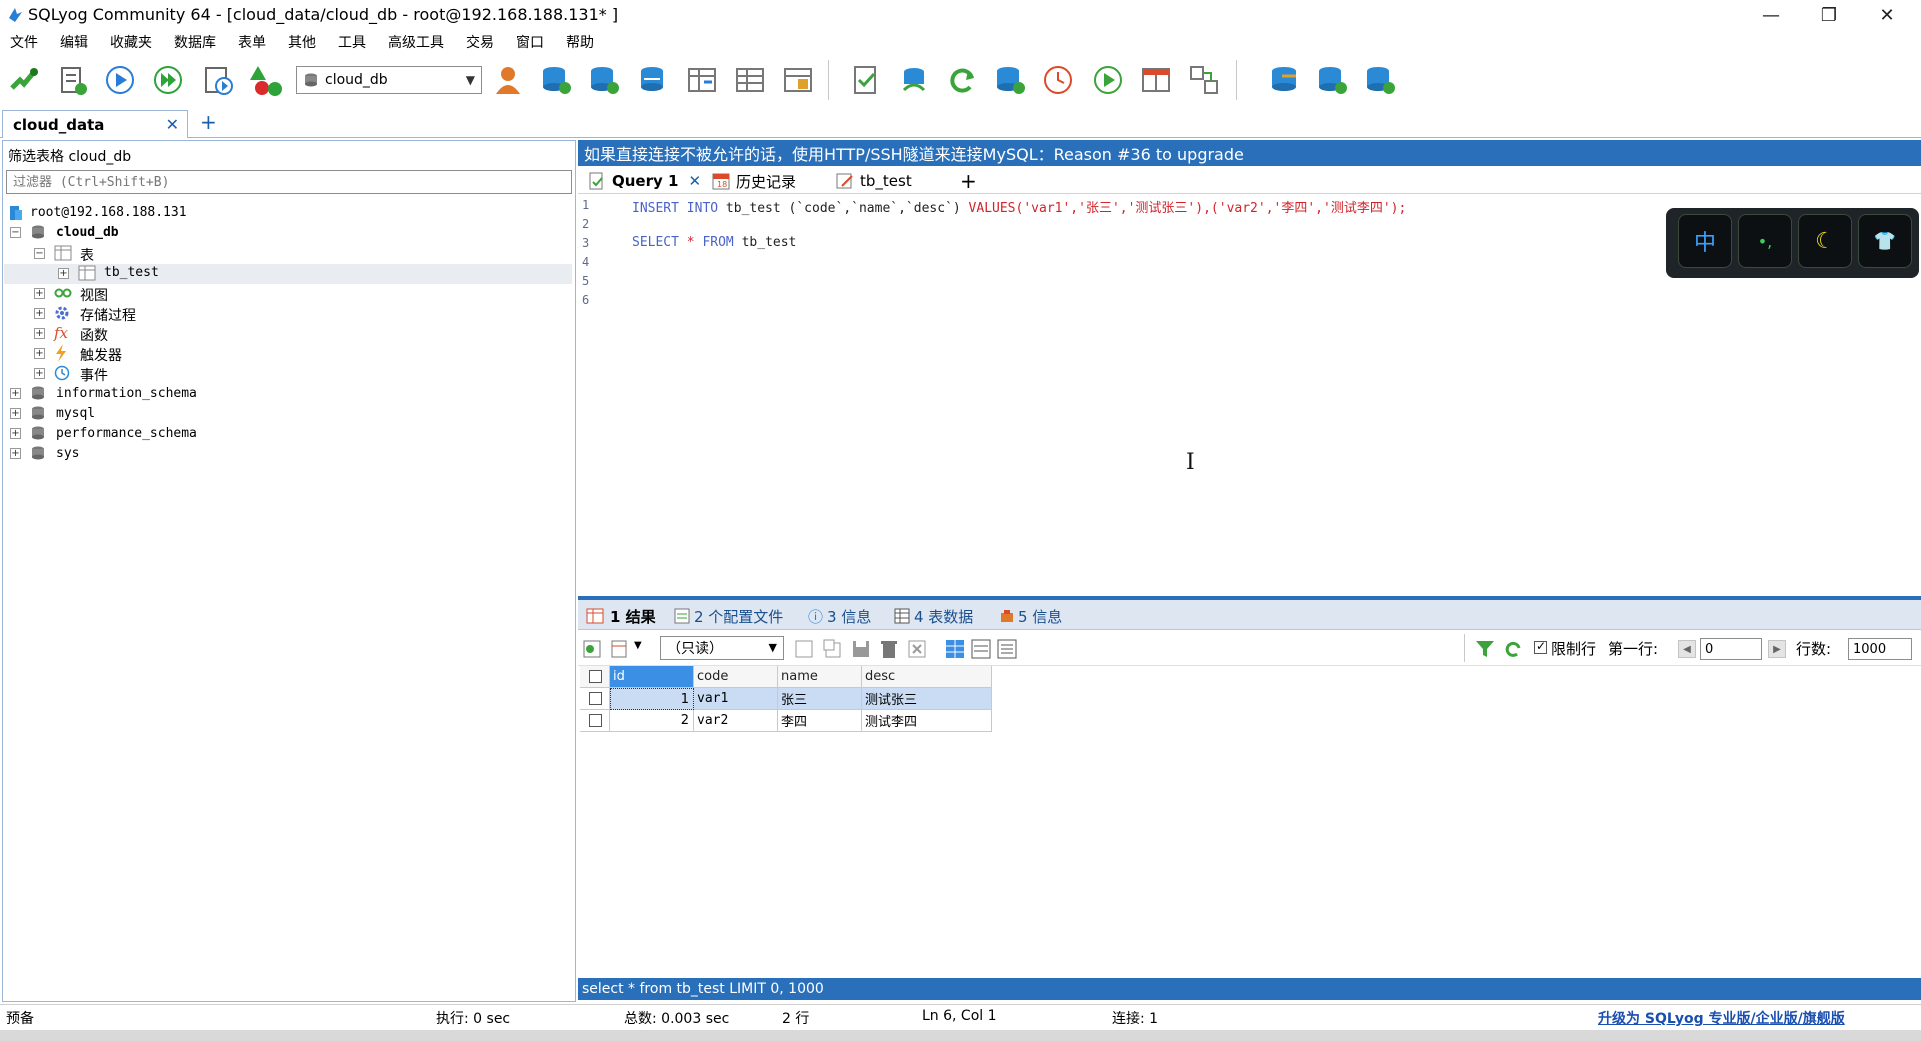  Describe the element at coordinates (94, 335) in the screenshot. I see `functions-folder: 函数` at that location.